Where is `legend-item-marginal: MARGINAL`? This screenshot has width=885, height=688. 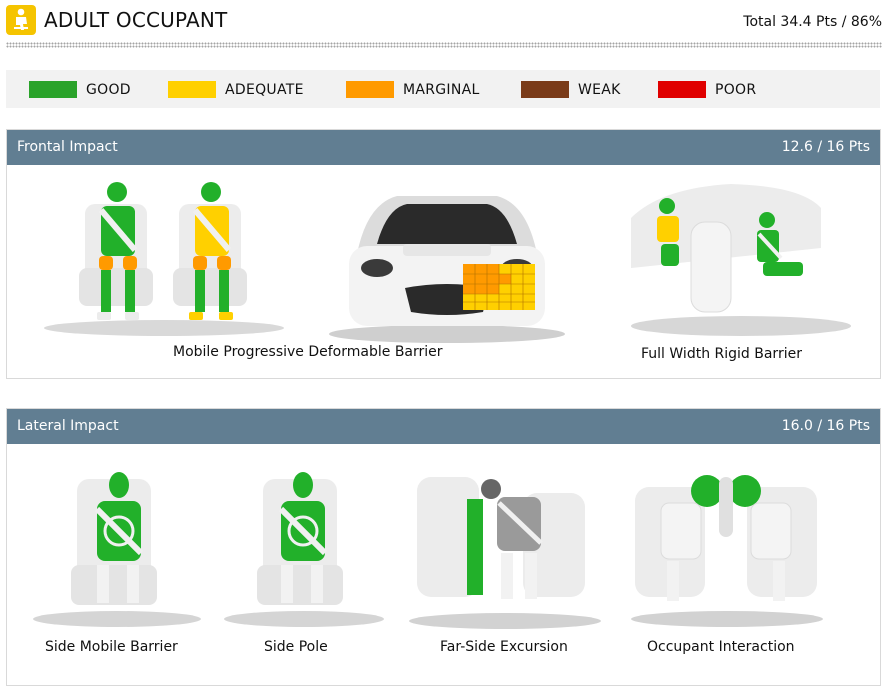
legend-item-marginal: MARGINAL is located at coordinates (413, 89).